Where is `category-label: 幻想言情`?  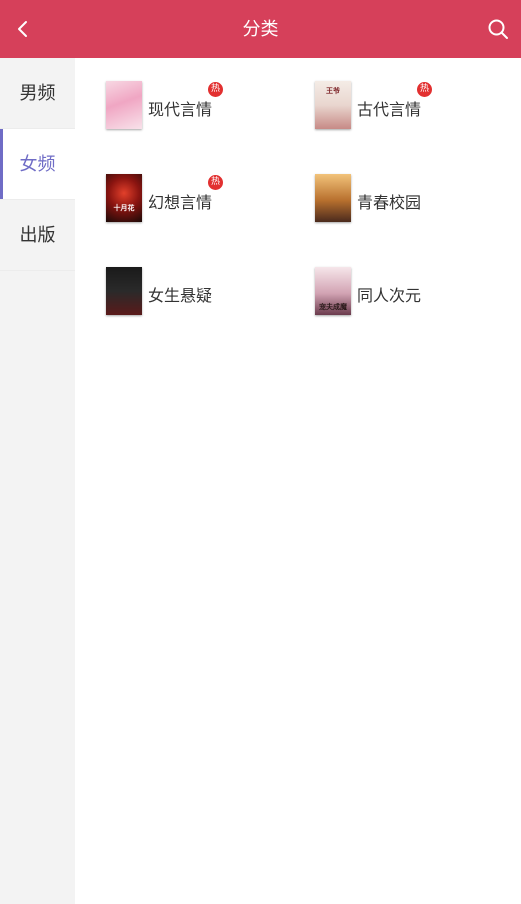 category-label: 幻想言情 is located at coordinates (180, 202).